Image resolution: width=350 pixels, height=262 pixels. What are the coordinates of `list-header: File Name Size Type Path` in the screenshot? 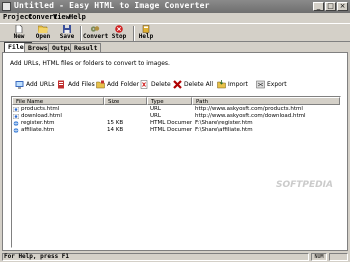 It's located at (176, 101).